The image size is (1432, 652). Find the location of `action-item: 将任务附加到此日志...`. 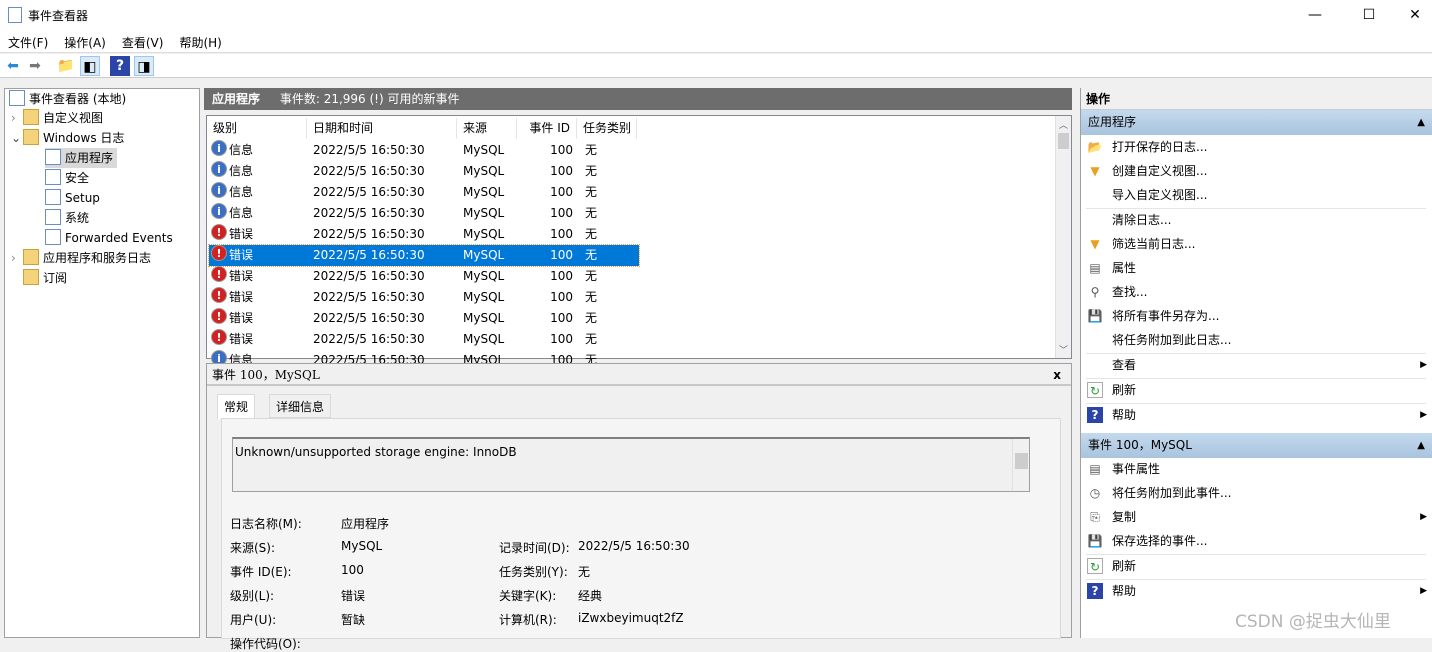

action-item: 将任务附加到此日志... is located at coordinates (1256, 340).